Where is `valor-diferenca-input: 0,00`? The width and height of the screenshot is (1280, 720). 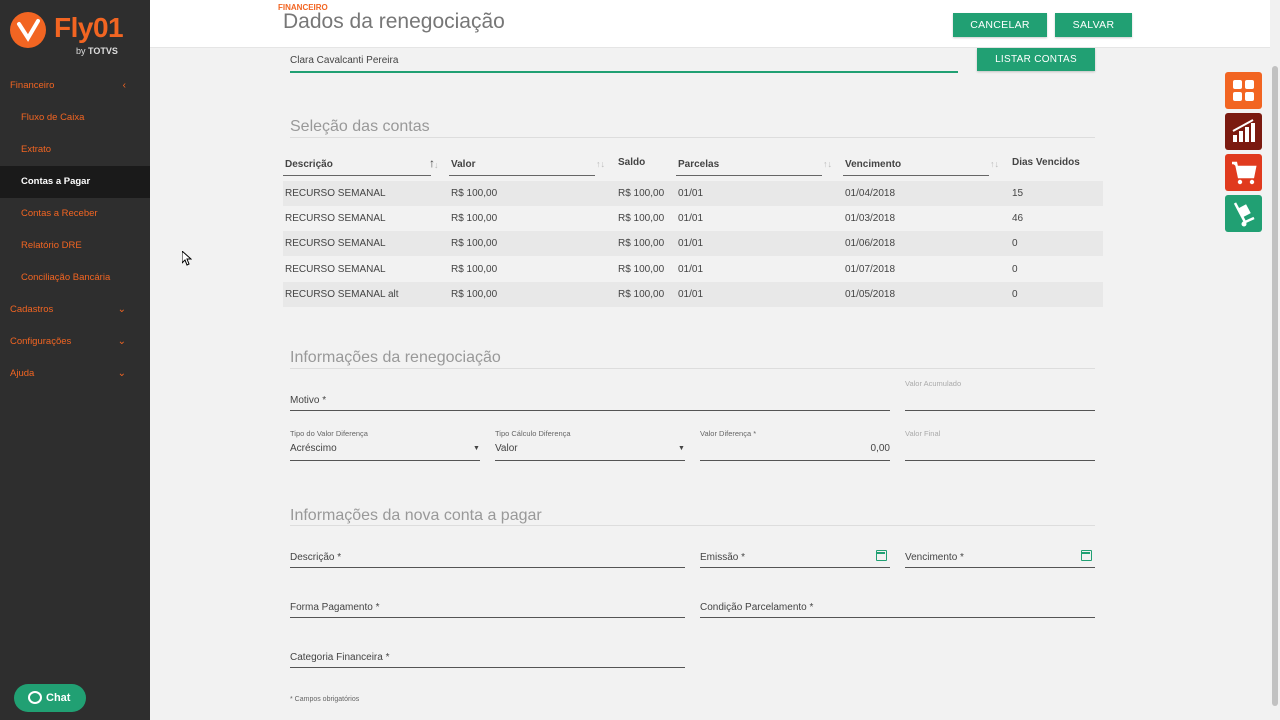 valor-diferenca-input: 0,00 is located at coordinates (845, 448).